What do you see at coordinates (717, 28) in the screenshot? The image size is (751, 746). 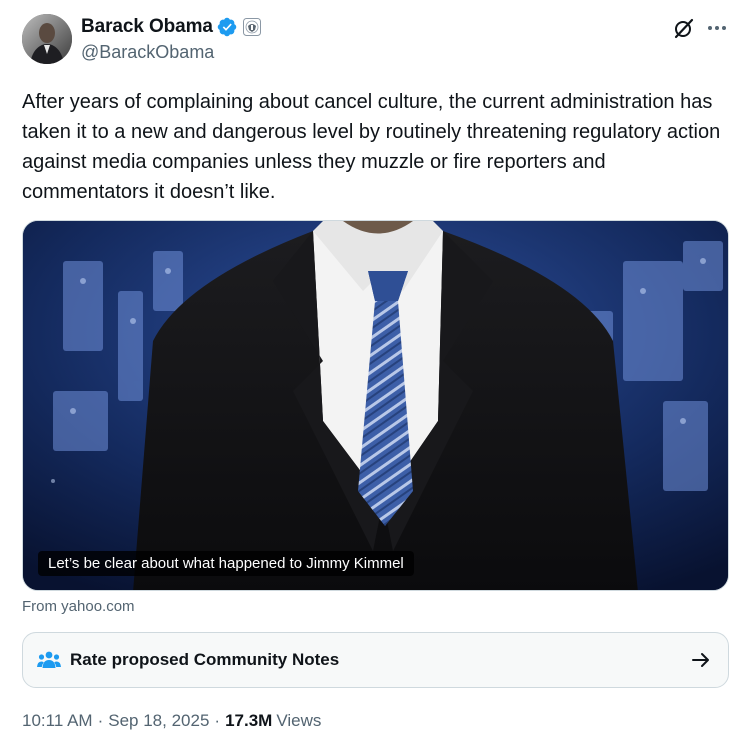 I see `more-icon` at bounding box center [717, 28].